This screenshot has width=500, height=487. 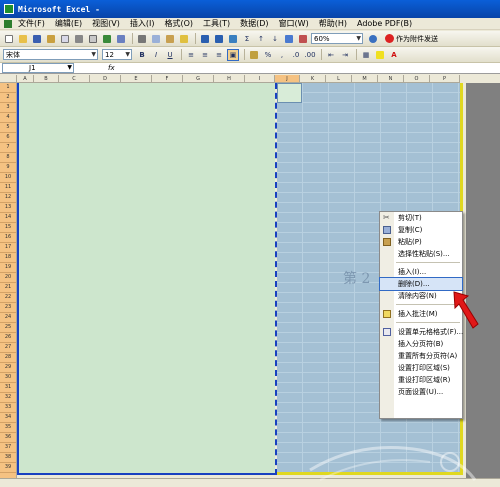 I want to click on row-header: 1, so click(x=8, y=88).